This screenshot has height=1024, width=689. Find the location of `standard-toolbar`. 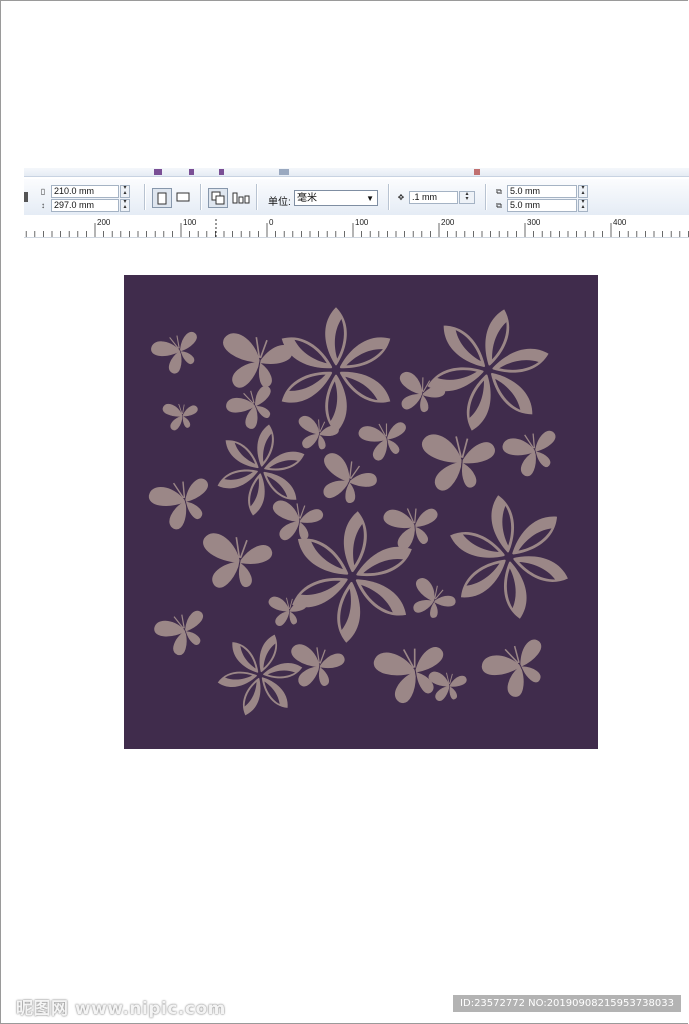

standard-toolbar is located at coordinates (356, 172).